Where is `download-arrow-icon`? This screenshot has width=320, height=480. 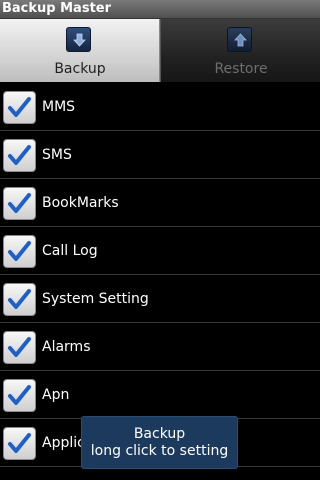 download-arrow-icon is located at coordinates (78, 39).